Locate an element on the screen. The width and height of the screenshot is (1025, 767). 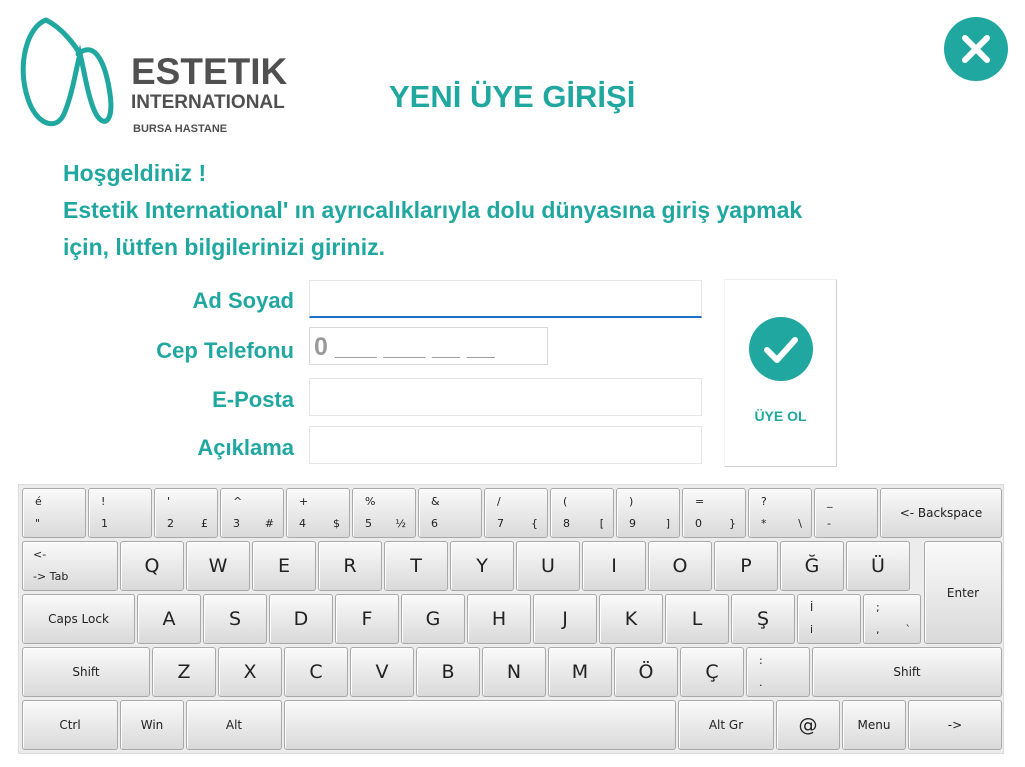
key-label: F is located at coordinates (367, 619).